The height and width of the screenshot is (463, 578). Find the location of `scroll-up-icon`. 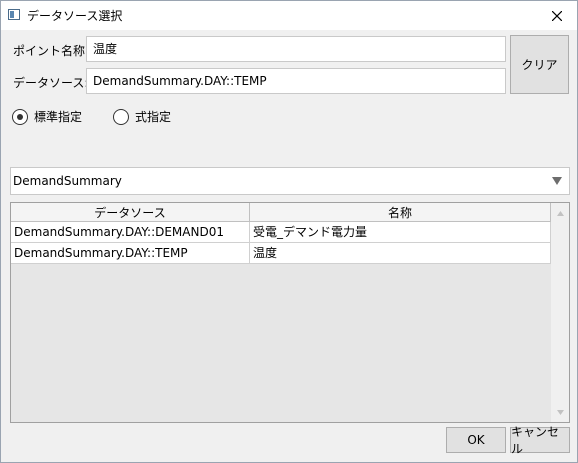

scroll-up-icon is located at coordinates (560, 213).